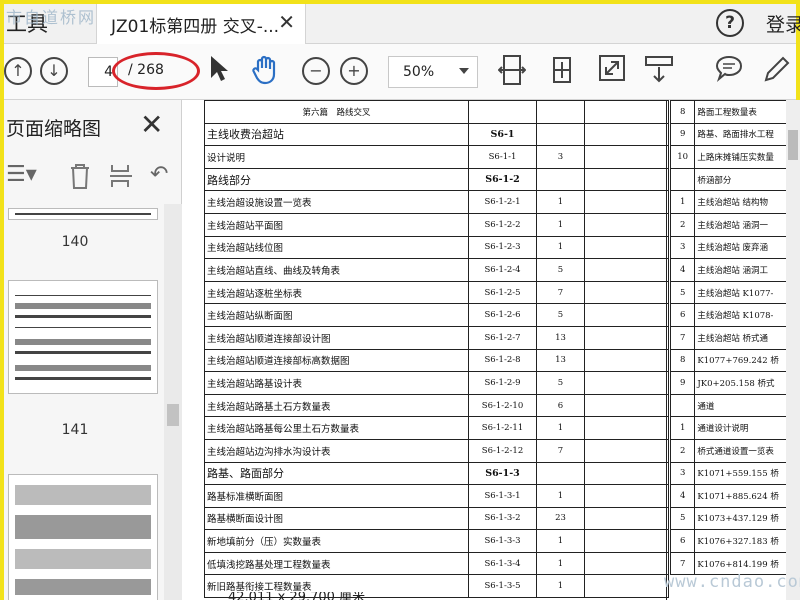  What do you see at coordinates (745, 383) in the screenshot?
I see `table-cell-name: JK0+205.158 桥式` at bounding box center [745, 383].